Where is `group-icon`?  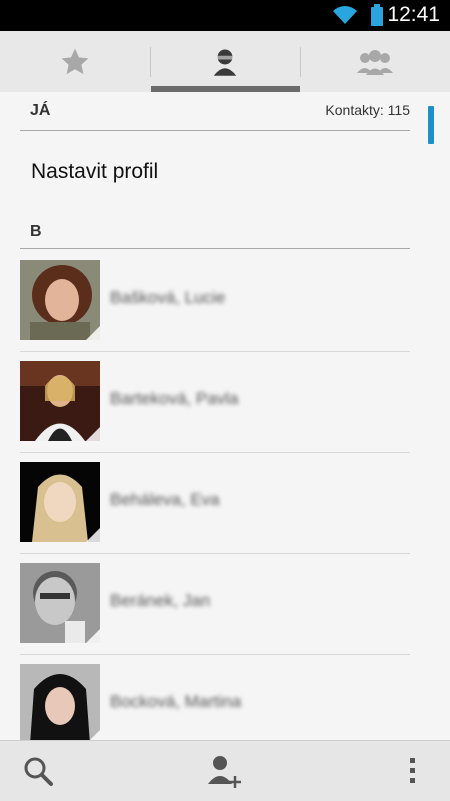 group-icon is located at coordinates (375, 62).